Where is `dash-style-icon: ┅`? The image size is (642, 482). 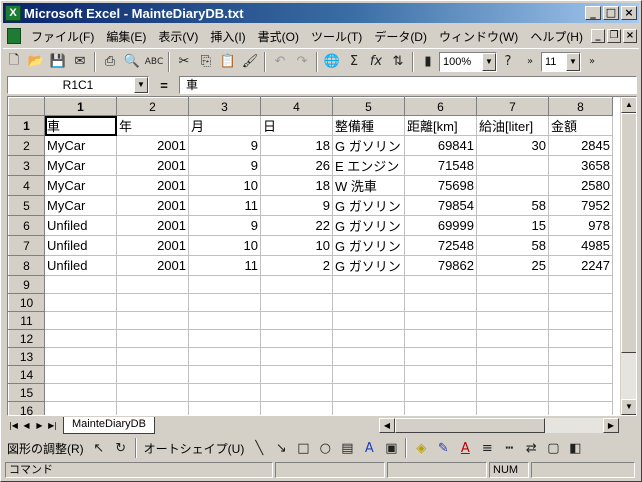 dash-style-icon: ┅ is located at coordinates (509, 448).